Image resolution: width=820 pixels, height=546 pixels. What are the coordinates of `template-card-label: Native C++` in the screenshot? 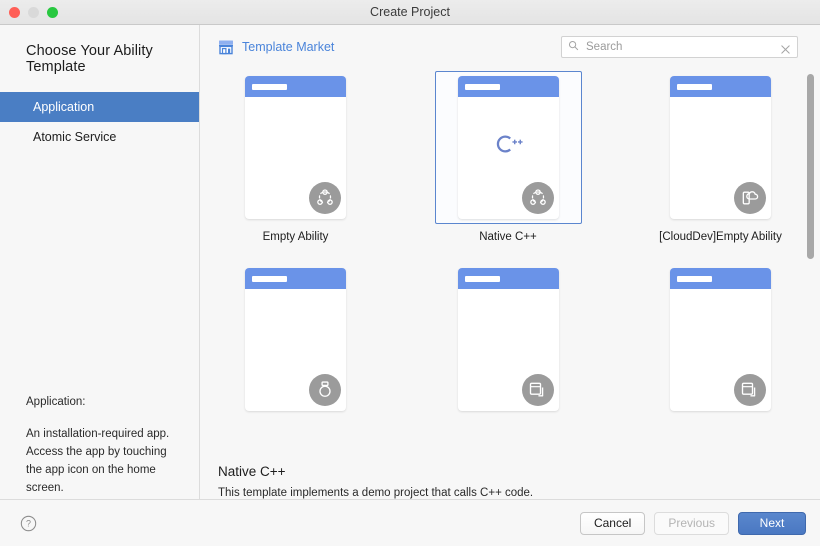 It's located at (508, 237).